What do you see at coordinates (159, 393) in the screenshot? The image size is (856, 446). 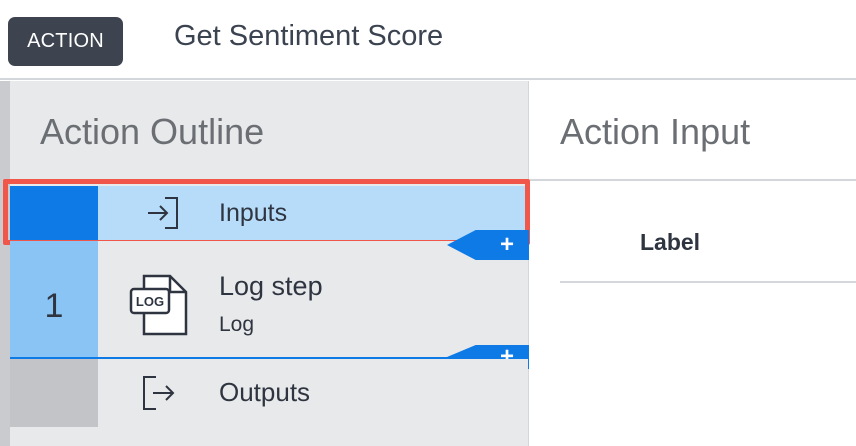 I see `output-arrow-icon` at bounding box center [159, 393].